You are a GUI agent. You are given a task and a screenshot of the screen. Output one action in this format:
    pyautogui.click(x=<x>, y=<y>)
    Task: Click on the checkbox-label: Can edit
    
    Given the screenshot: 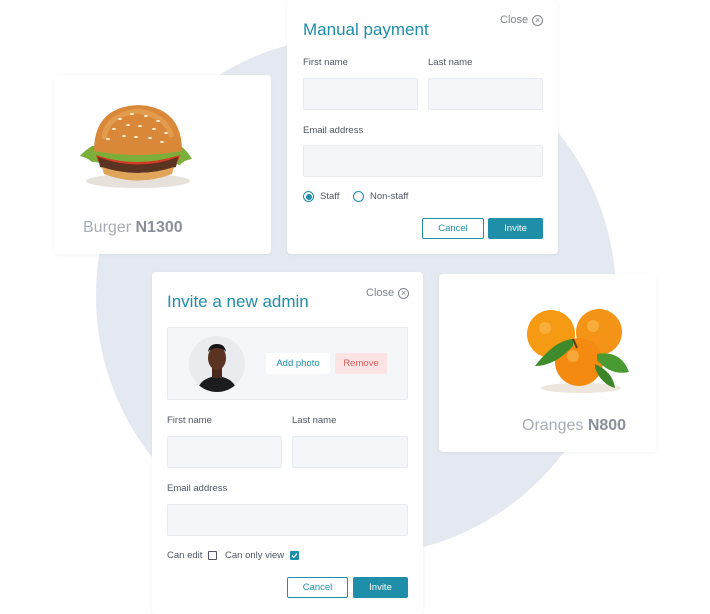 What is the action you would take?
    pyautogui.click(x=185, y=555)
    